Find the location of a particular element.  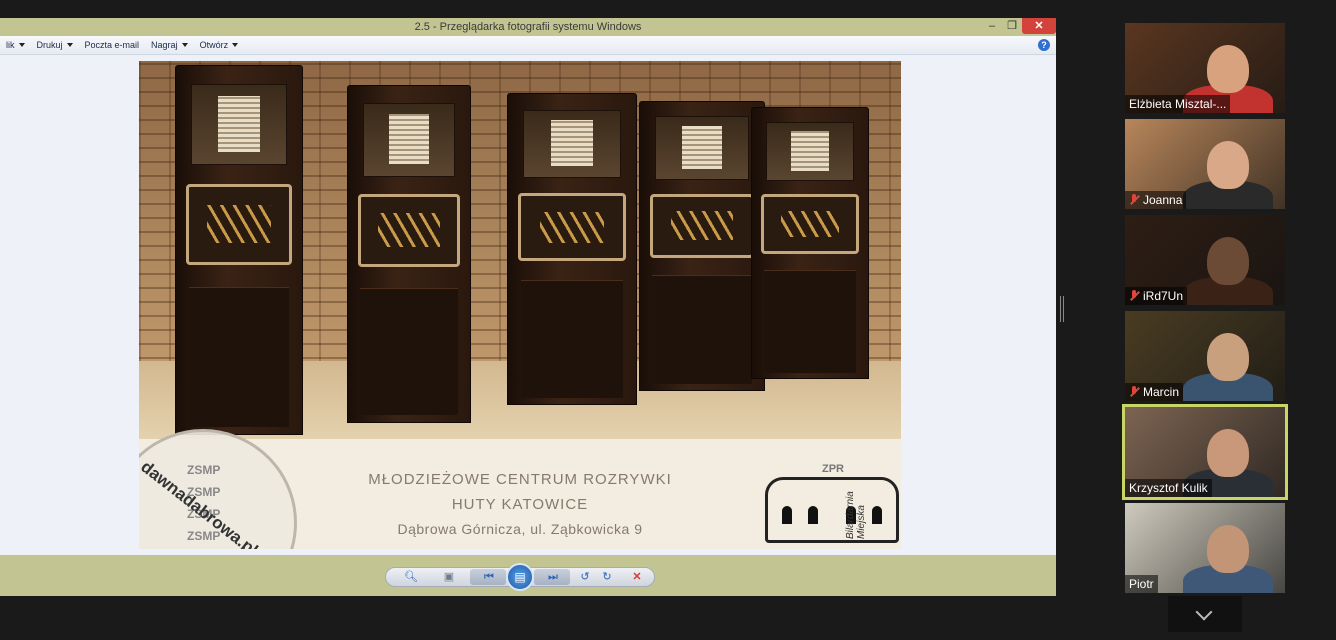

participant-name-label: iRd7Un is located at coordinates (1156, 296).